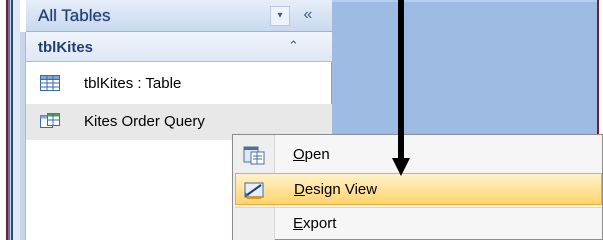 The image size is (603, 240). Describe the element at coordinates (254, 155) in the screenshot. I see `open-icon` at that location.